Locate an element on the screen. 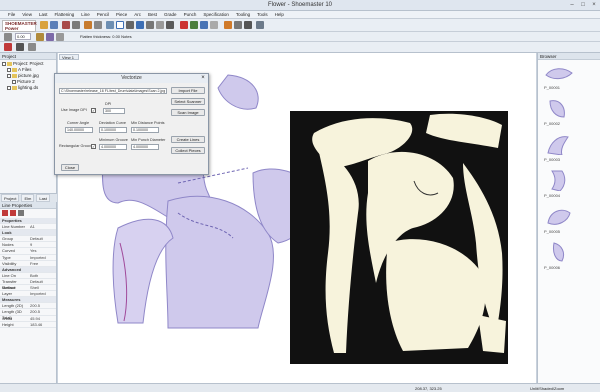 This screenshot has width=600, height=392. property-key: Look is located at coordinates (7, 233).